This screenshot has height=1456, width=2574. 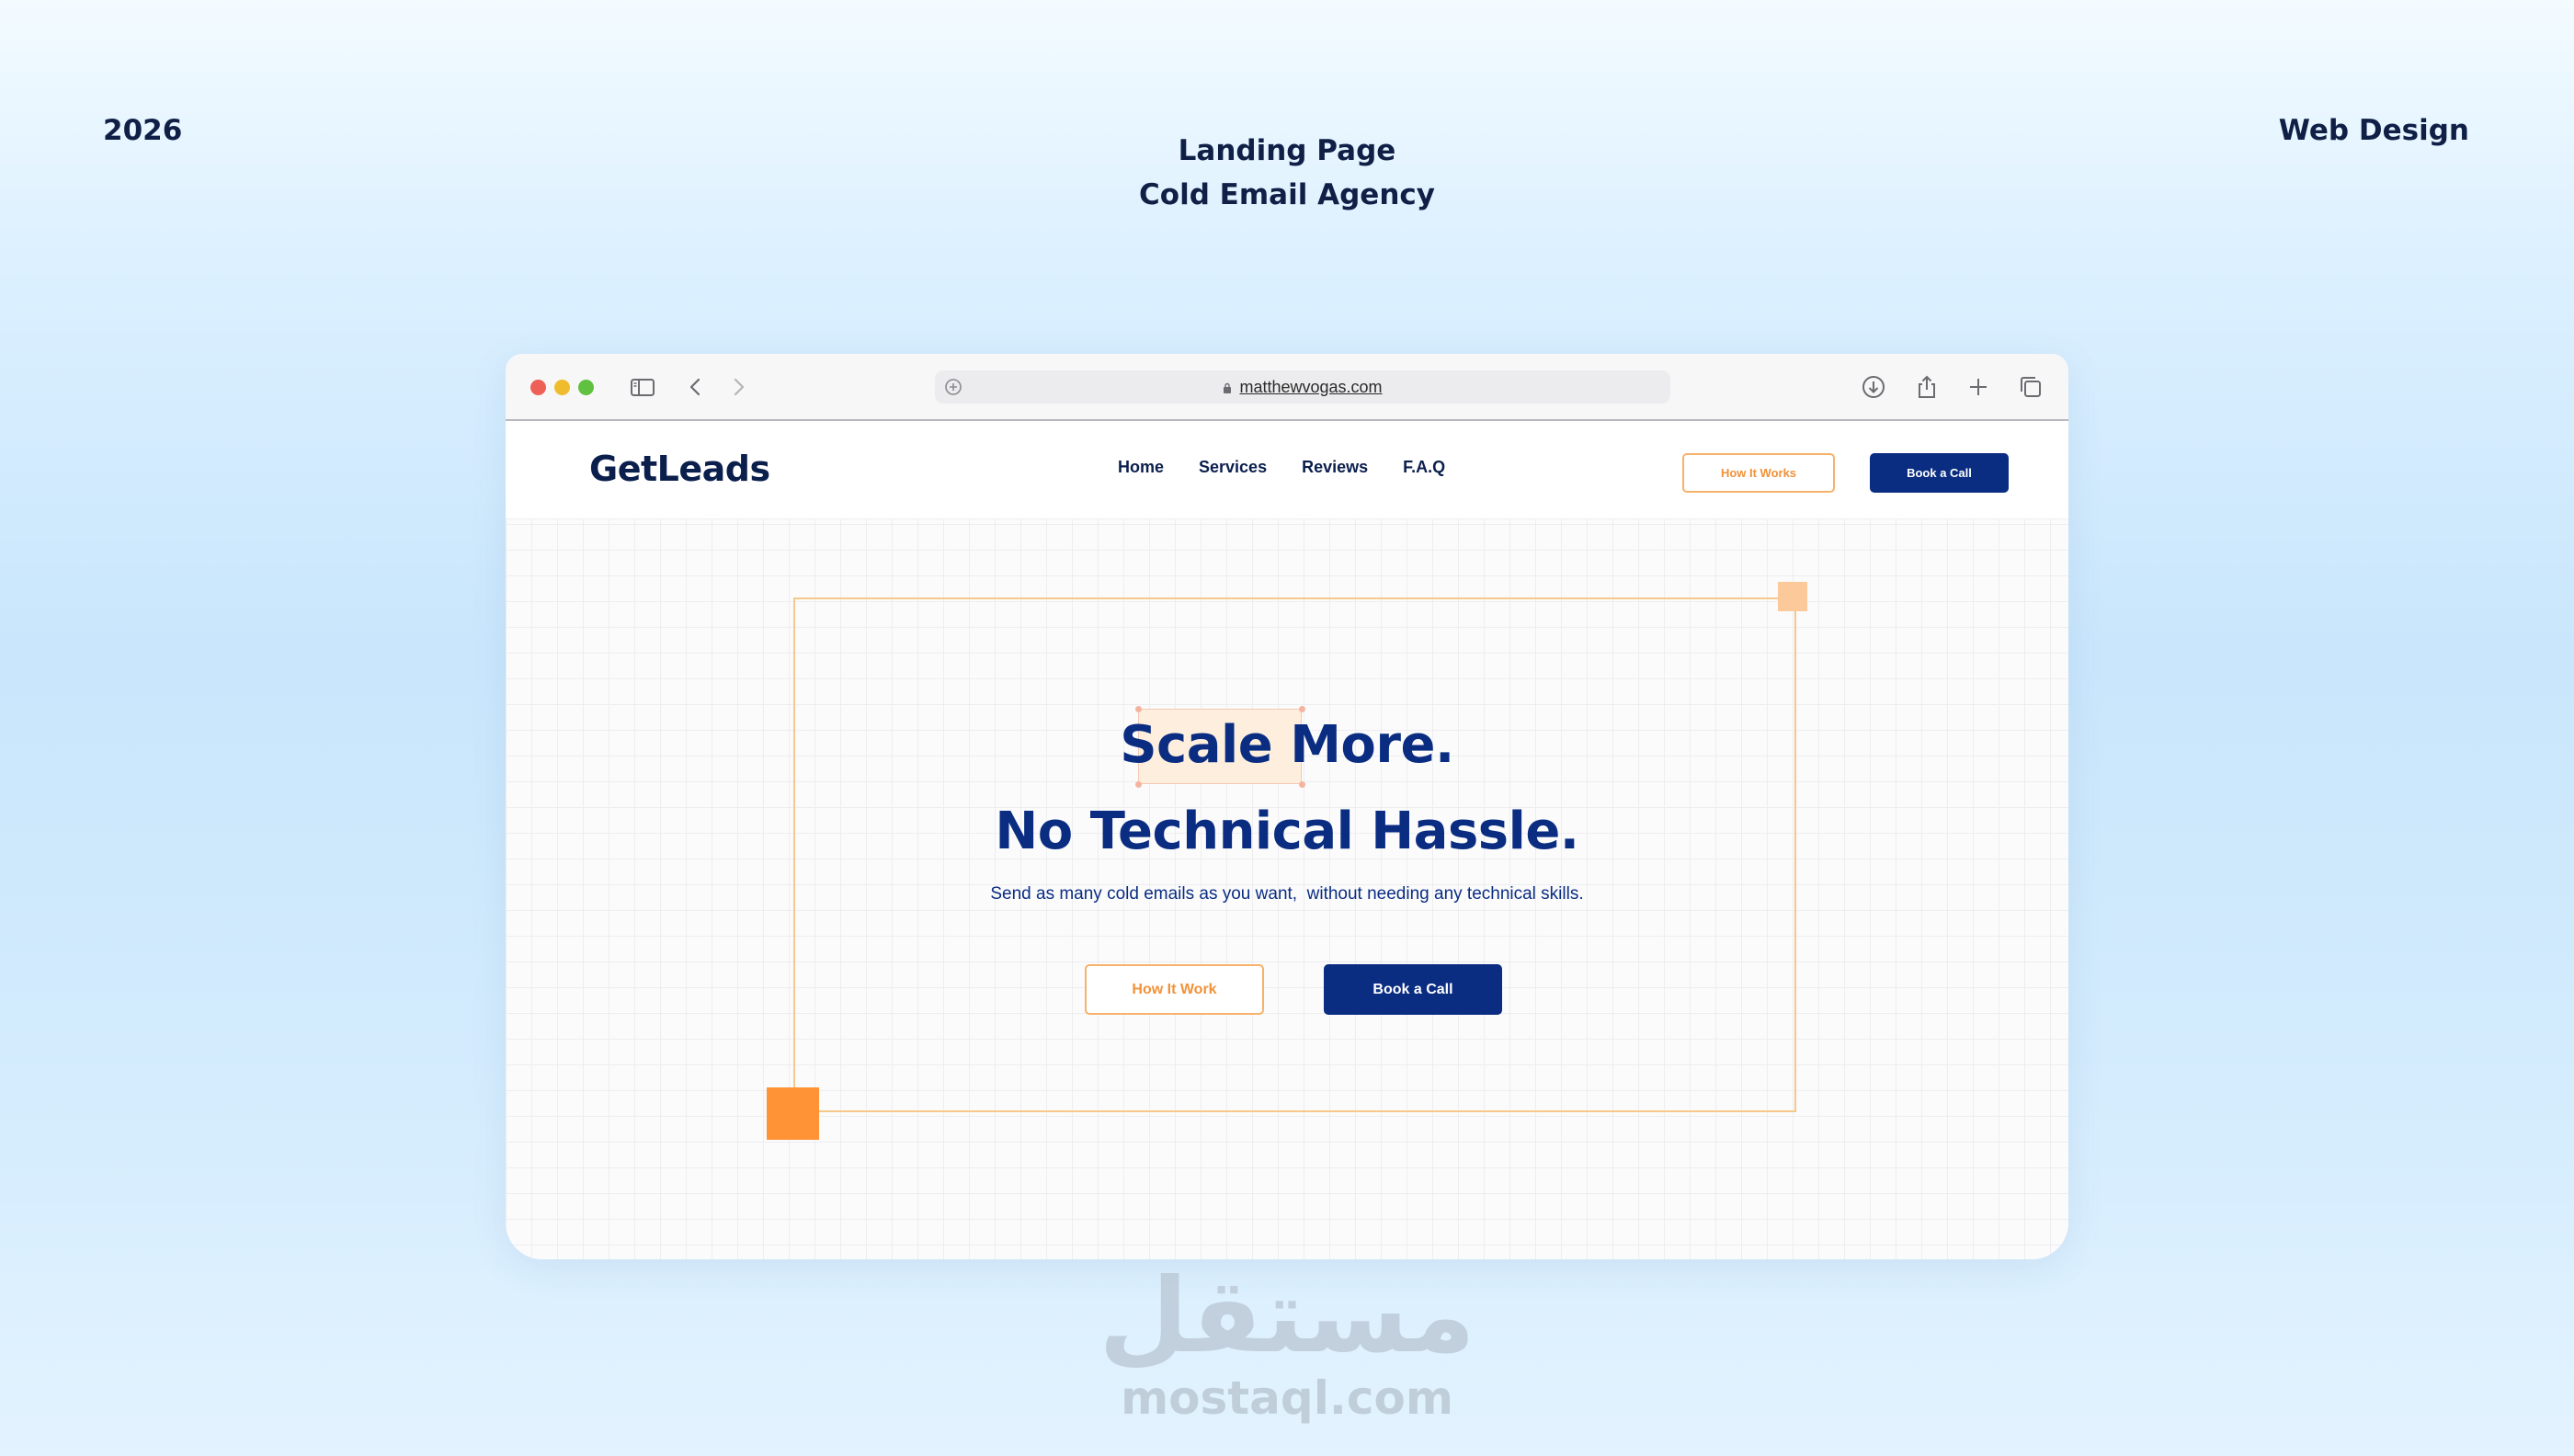 I want to click on tabs-overview-icon, so click(x=2030, y=387).